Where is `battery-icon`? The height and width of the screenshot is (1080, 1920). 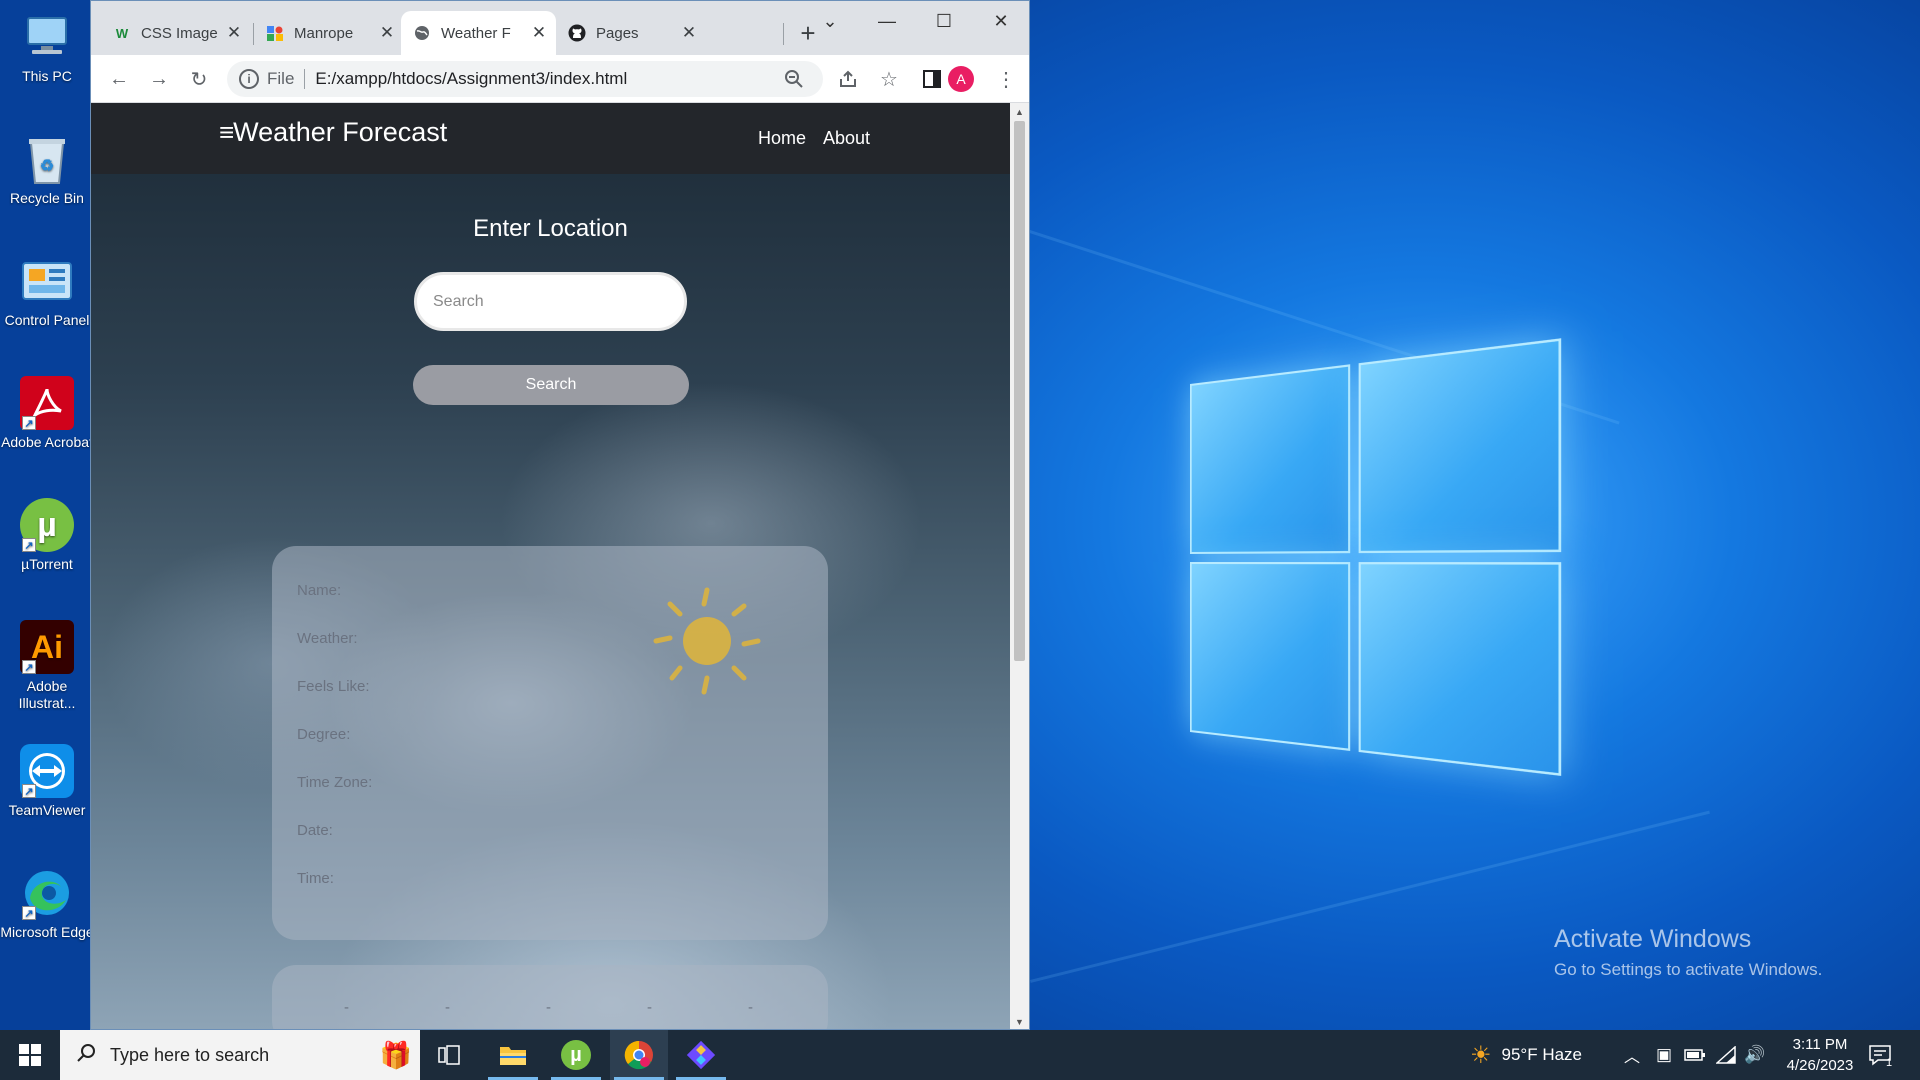 battery-icon is located at coordinates (1694, 1055).